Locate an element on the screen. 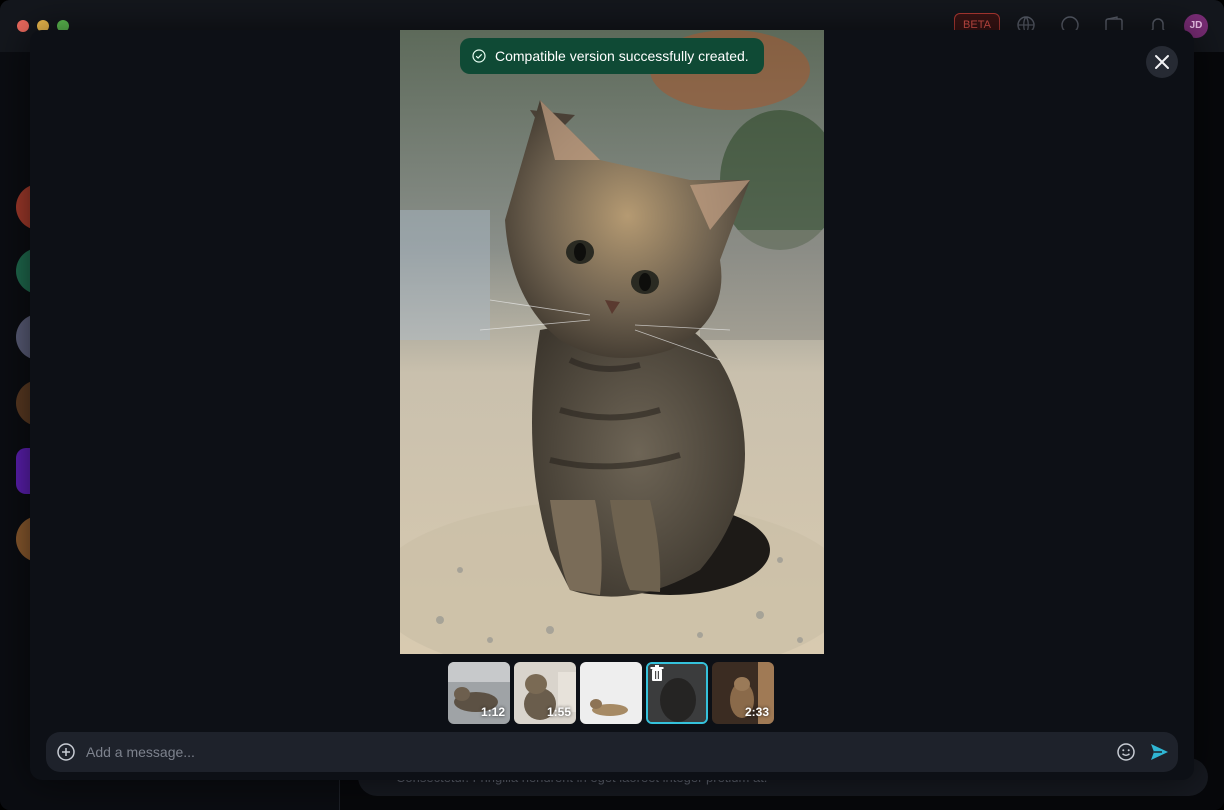 The image size is (1224, 810). message-composer is located at coordinates (612, 752).